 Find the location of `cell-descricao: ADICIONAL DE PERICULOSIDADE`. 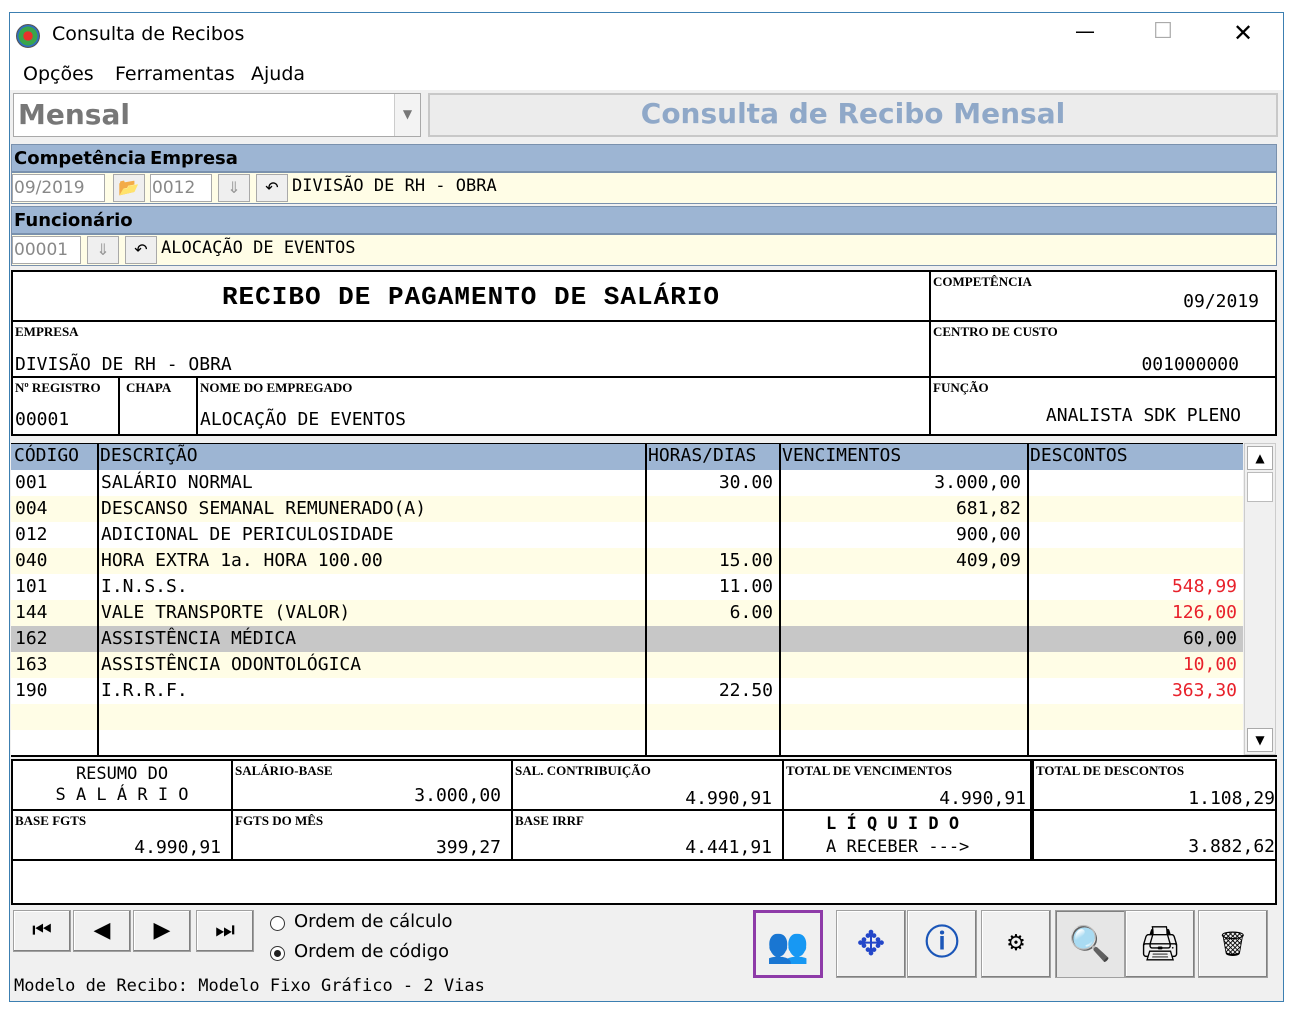

cell-descricao: ADICIONAL DE PERICULOSIDADE is located at coordinates (247, 534).